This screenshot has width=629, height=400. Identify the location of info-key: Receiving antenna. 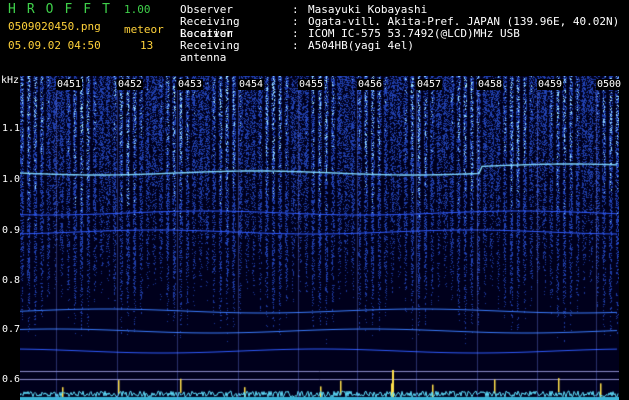
(210, 51).